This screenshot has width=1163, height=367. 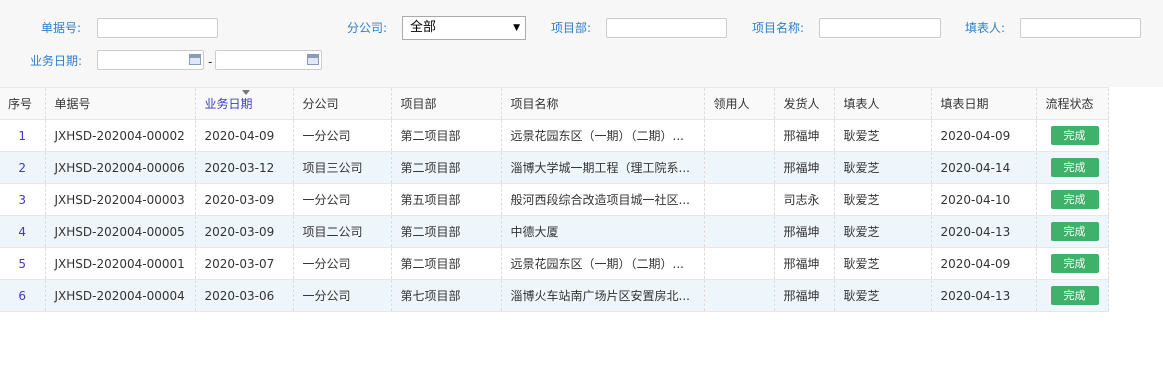 I want to click on branch-select: 全部 ▼, so click(x=464, y=28).